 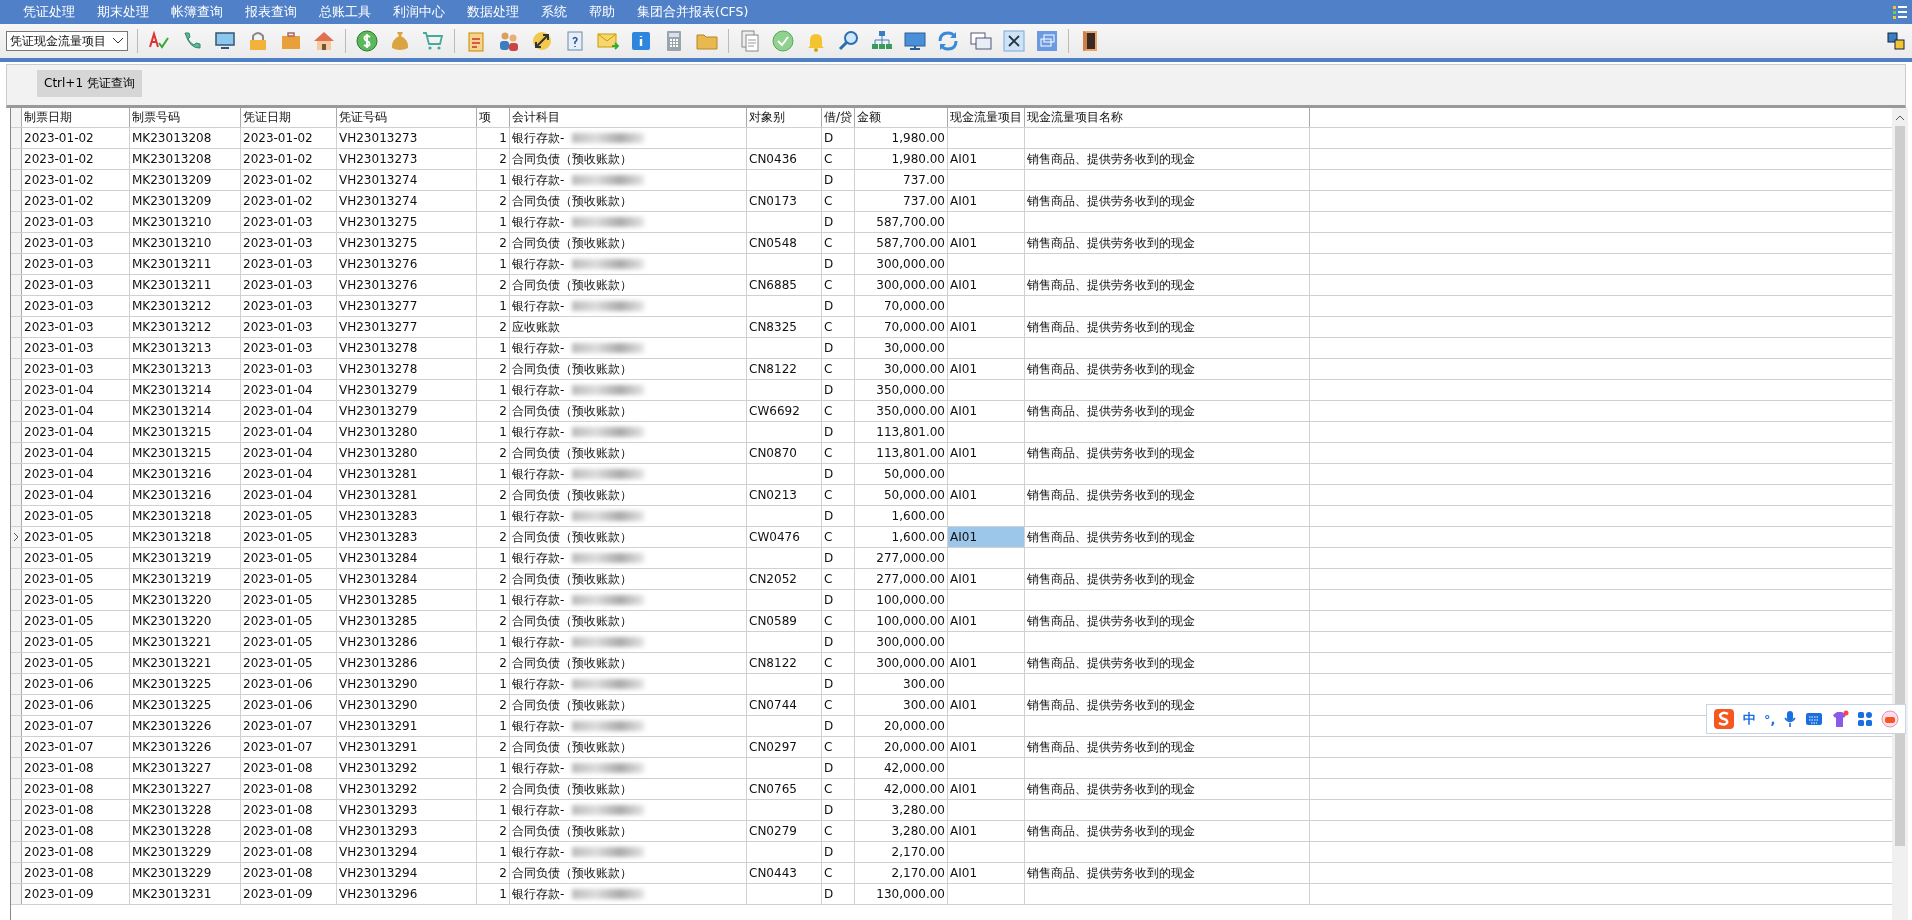 What do you see at coordinates (407, 117) in the screenshot?
I see `column-header: 凭证号码` at bounding box center [407, 117].